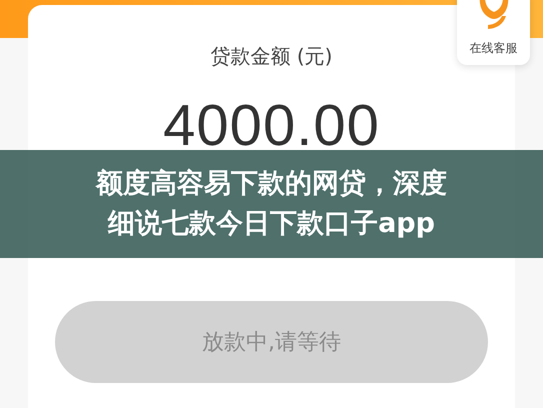 Image resolution: width=543 pixels, height=408 pixels. Describe the element at coordinates (271, 56) in the screenshot. I see `loan-amount-label: 贷款金额 (元)` at that location.